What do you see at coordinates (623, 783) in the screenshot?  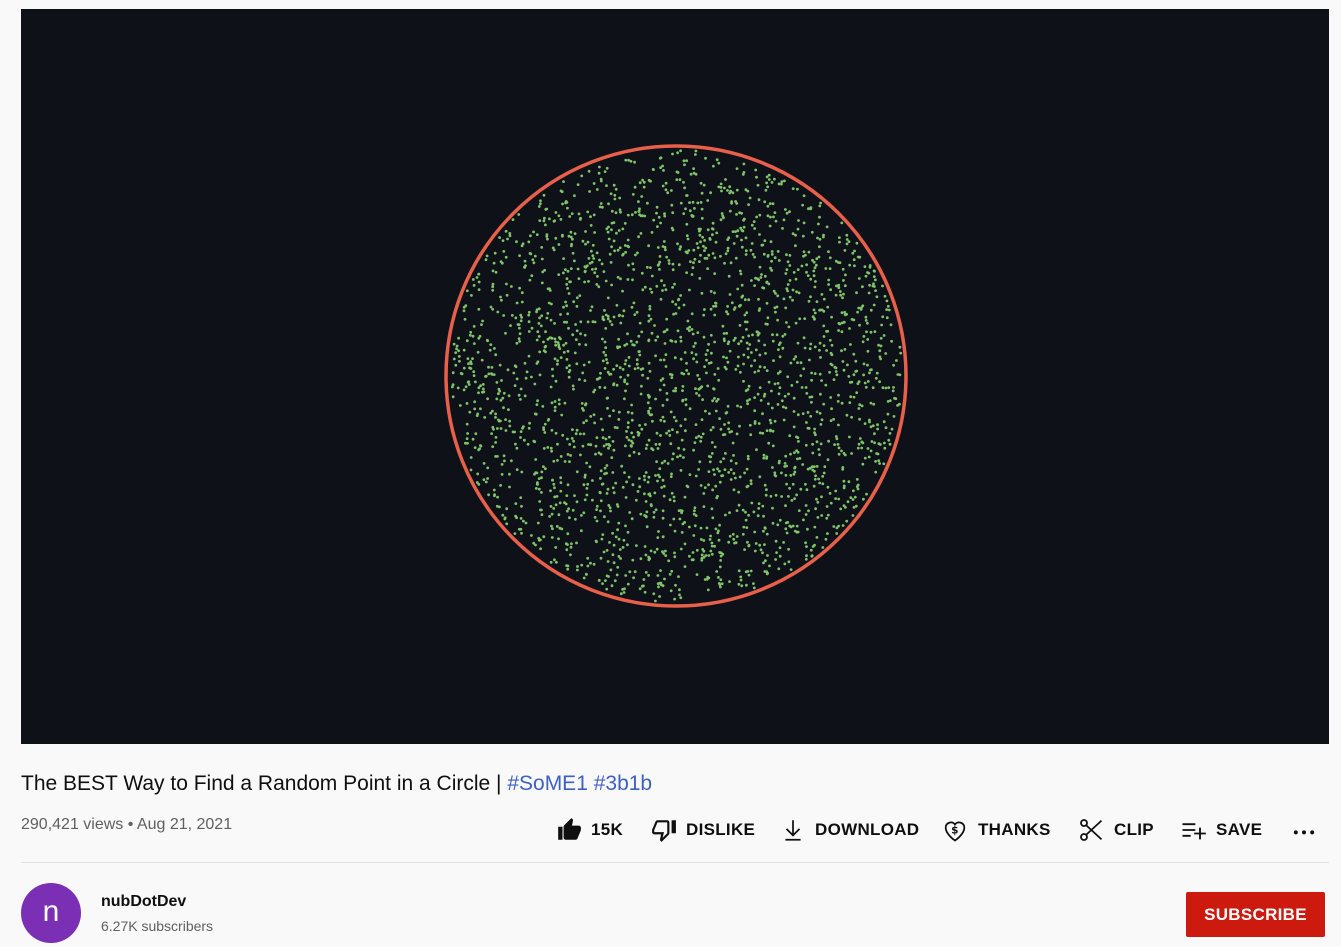 I see `hashtag-3b1b: #3b1b` at bounding box center [623, 783].